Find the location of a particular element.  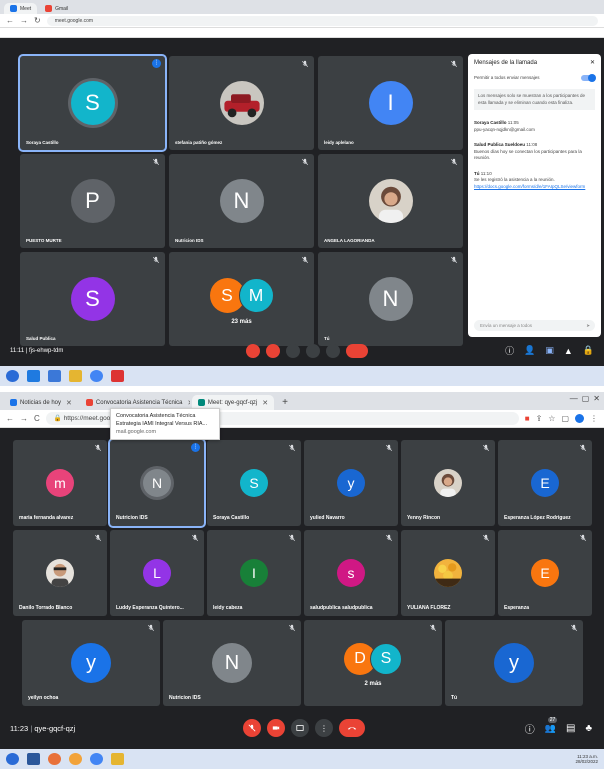

chat-input: Envía un mensaje a todos ➤ is located at coordinates (534, 325).